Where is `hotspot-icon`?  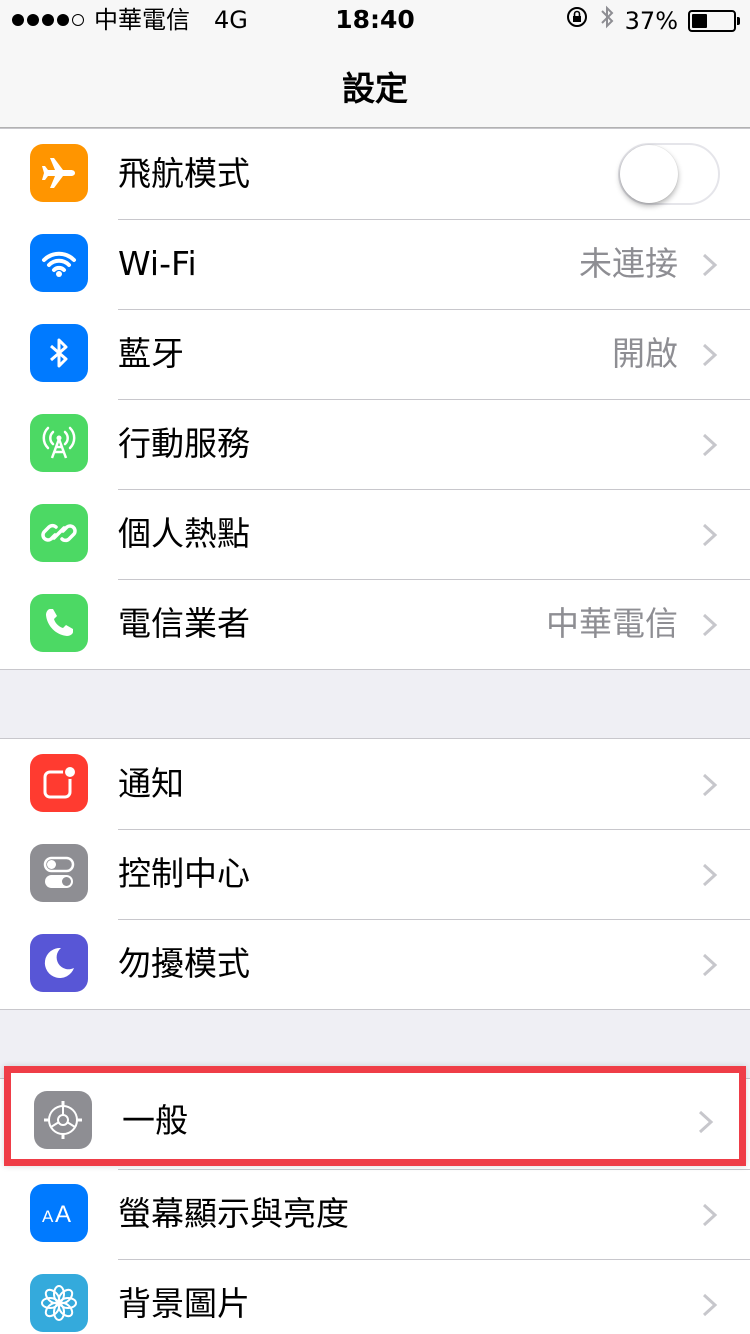 hotspot-icon is located at coordinates (59, 533).